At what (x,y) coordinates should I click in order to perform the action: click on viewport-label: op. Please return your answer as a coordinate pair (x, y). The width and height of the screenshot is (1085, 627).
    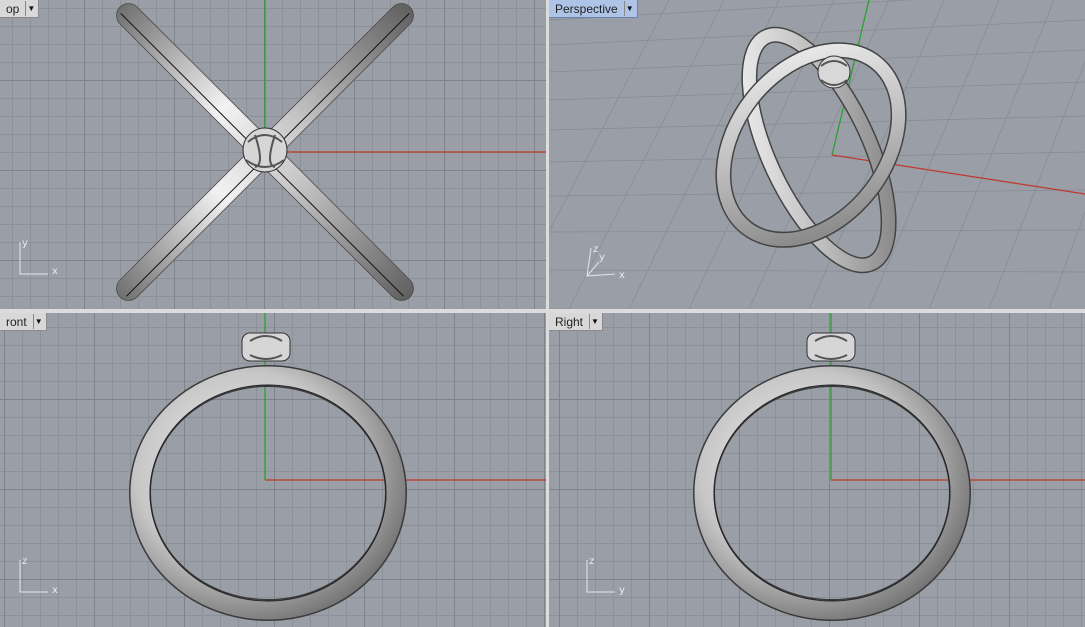
    Looking at the image, I should click on (13, 8).